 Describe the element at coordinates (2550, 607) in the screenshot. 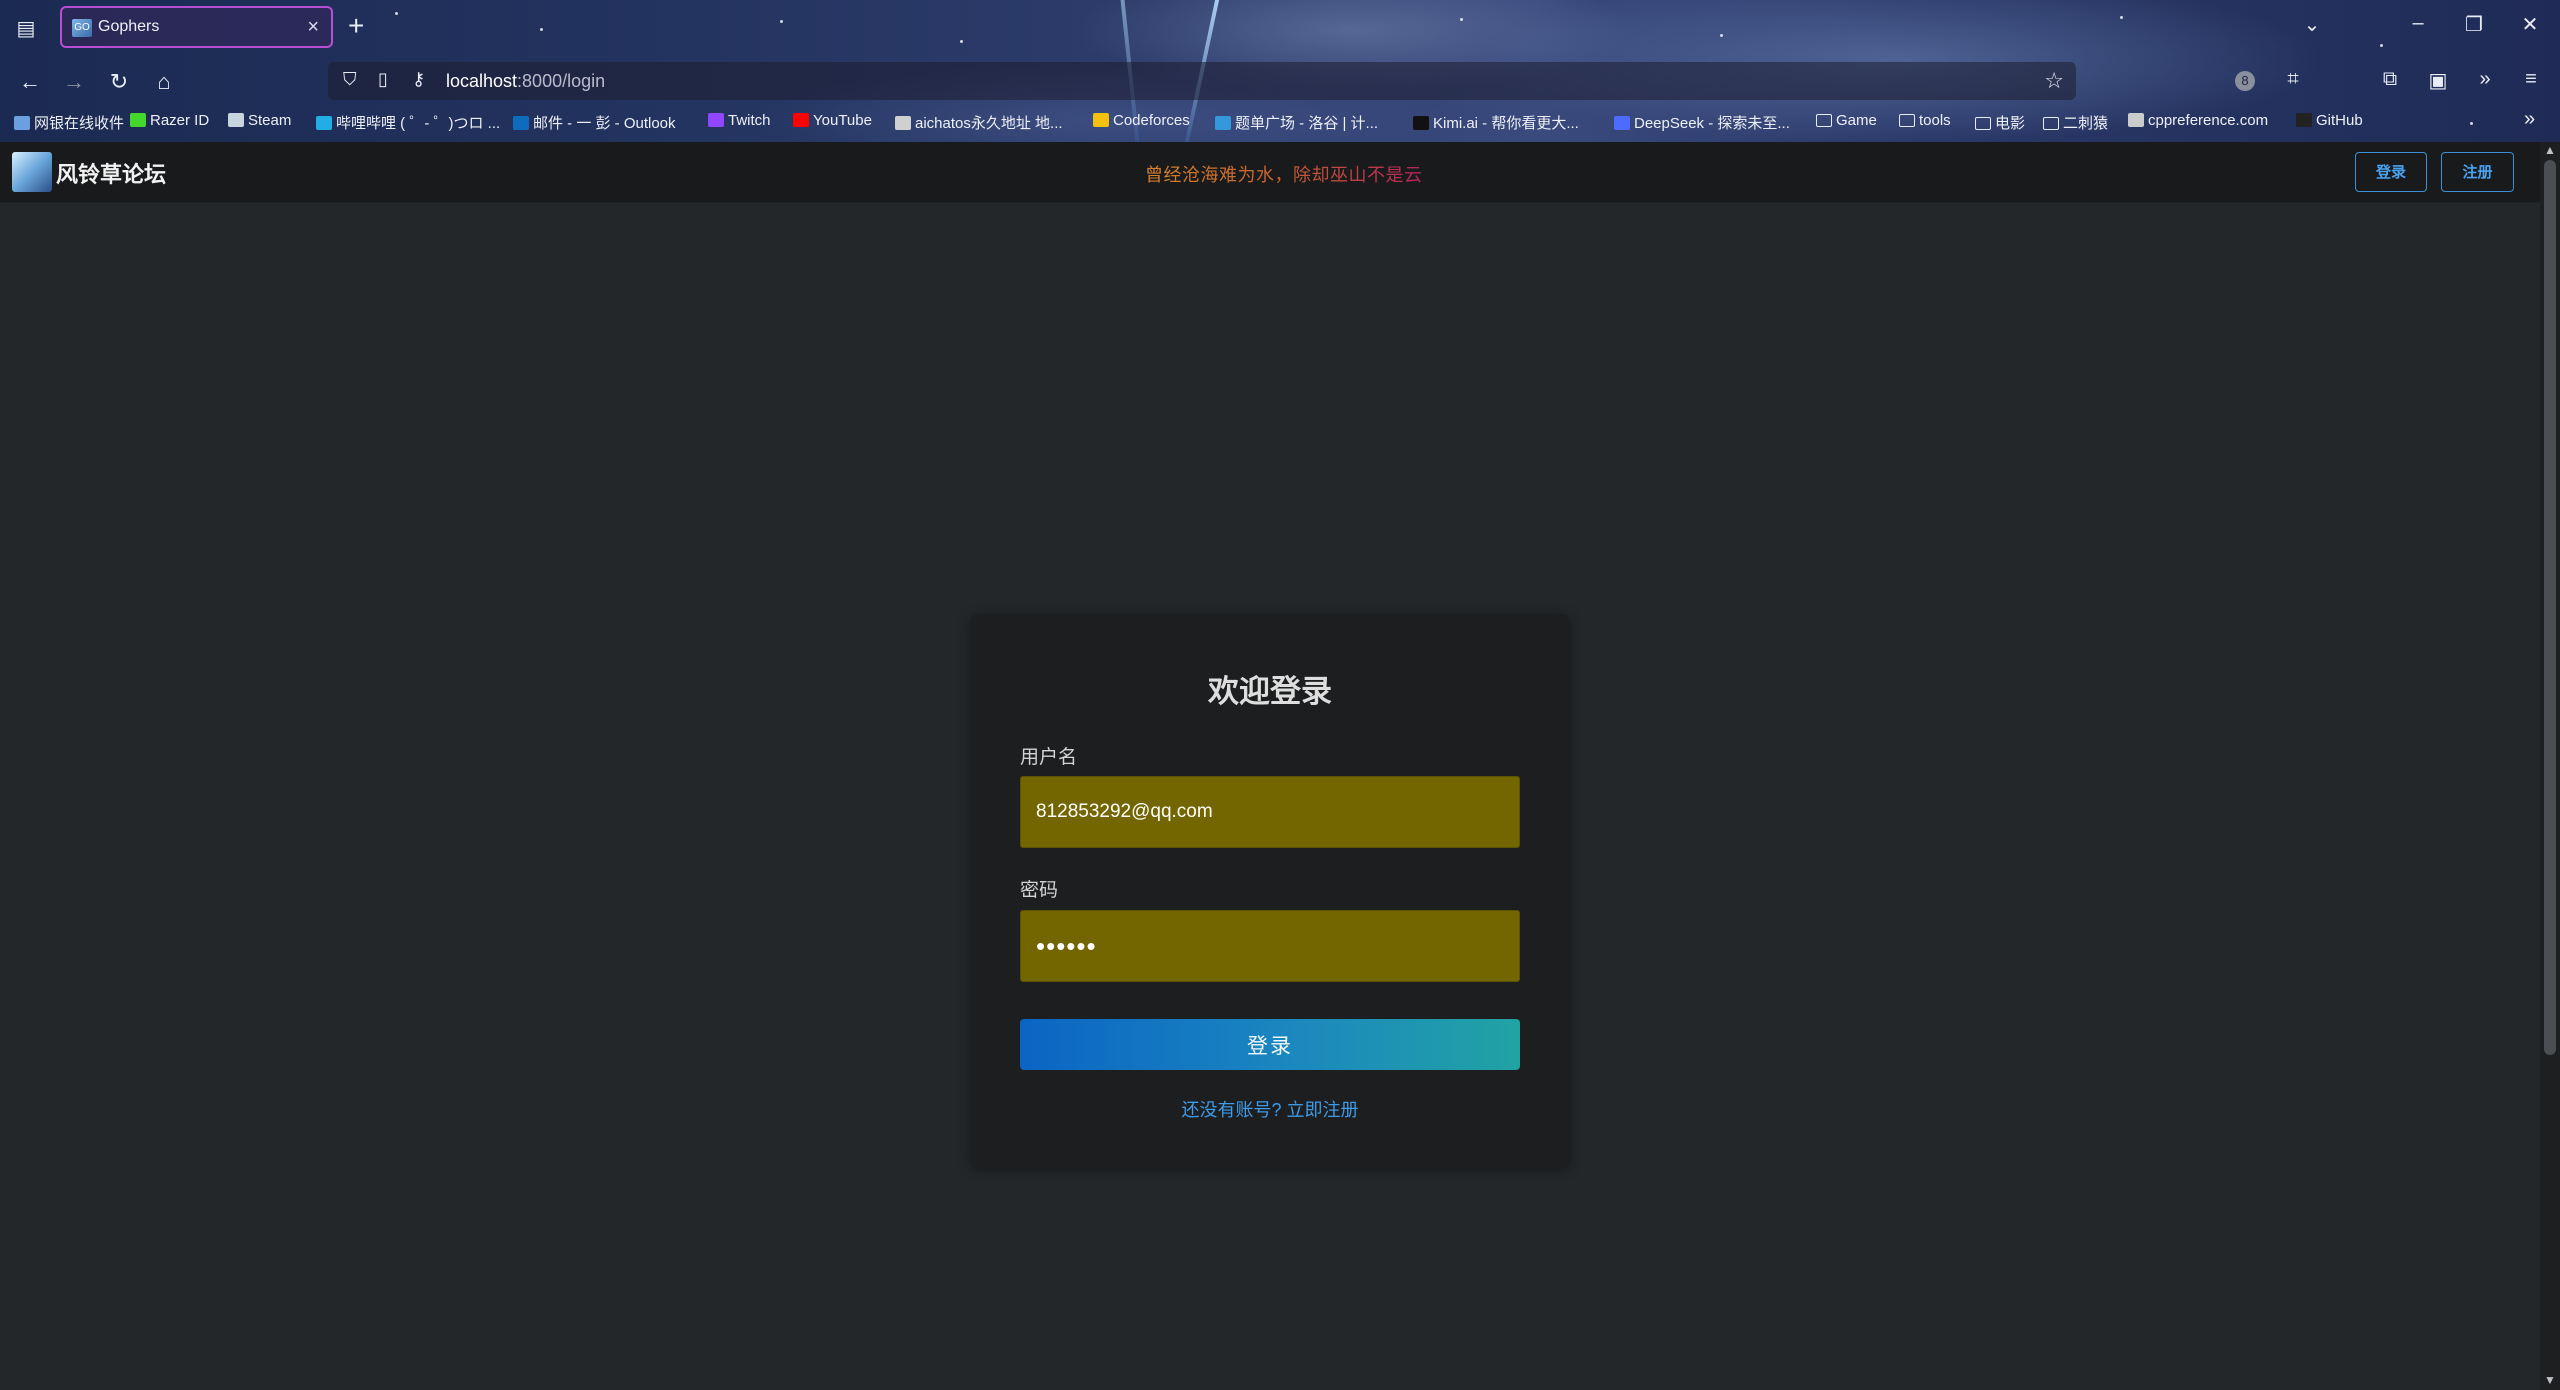

I see `scrollbar-thumb` at that location.